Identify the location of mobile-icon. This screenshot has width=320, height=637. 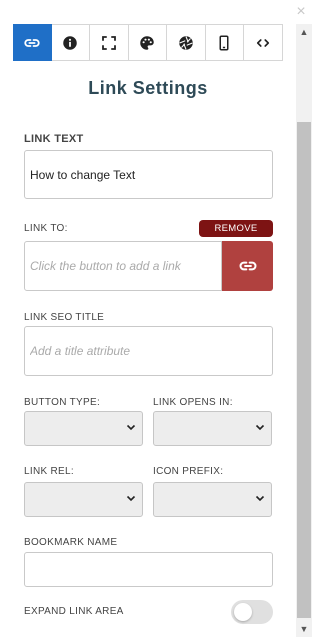
(224, 42).